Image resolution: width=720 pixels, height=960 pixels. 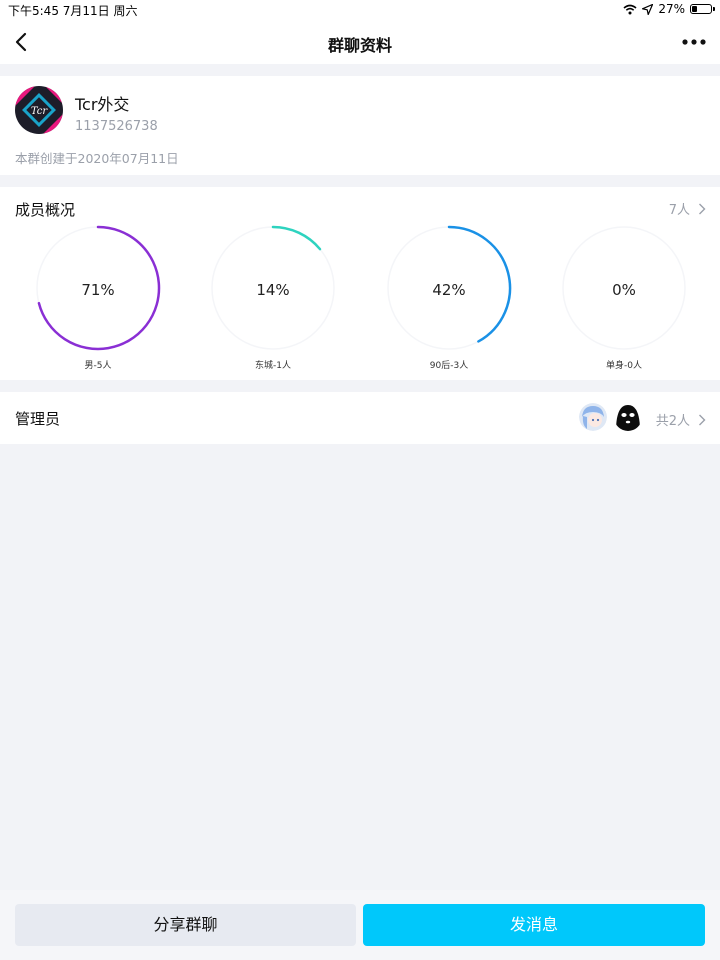 What do you see at coordinates (449, 290) in the screenshot?
I see `member-stat-percent: 42%` at bounding box center [449, 290].